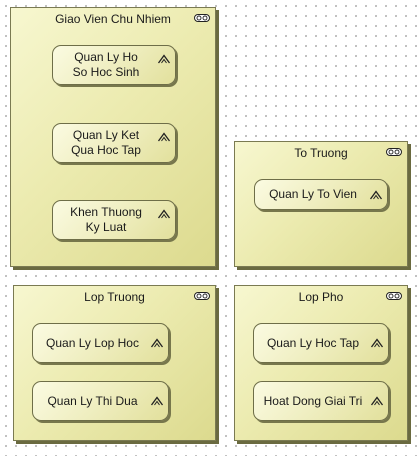 This screenshot has height=456, width=418. Describe the element at coordinates (321, 153) in the screenshot. I see `package-title: To Truong` at that location.